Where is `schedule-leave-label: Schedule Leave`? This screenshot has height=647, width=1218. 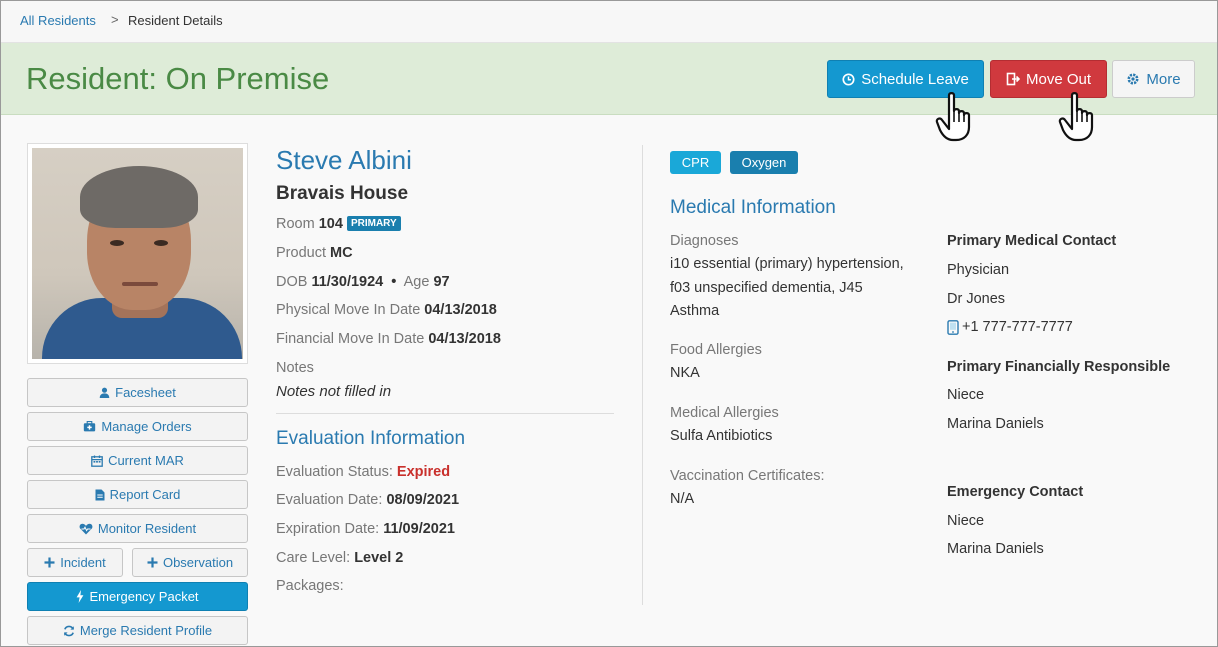
schedule-leave-label: Schedule Leave is located at coordinates (915, 79).